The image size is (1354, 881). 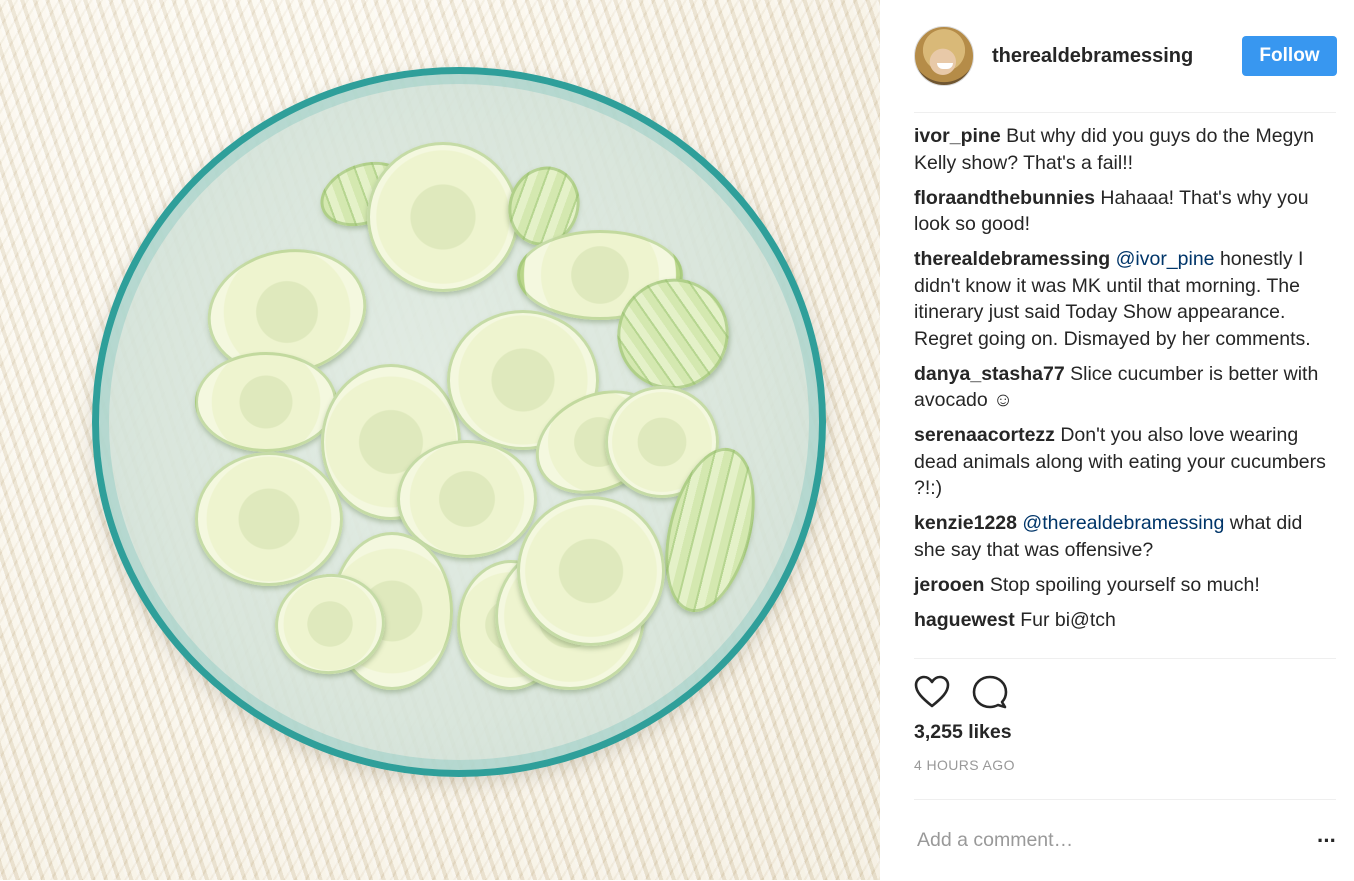 I want to click on comment-bubble-icon, so click(x=990, y=692).